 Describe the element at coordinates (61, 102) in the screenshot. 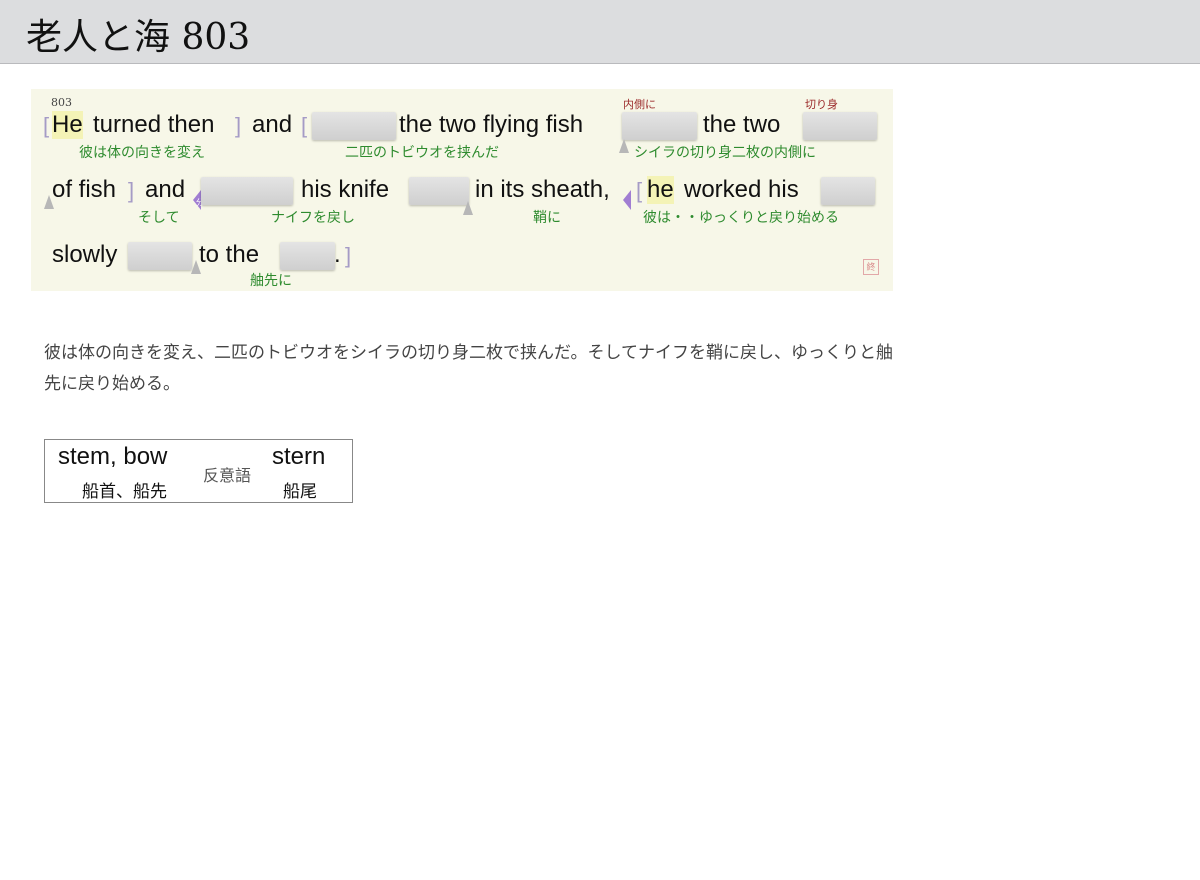

I see `sentence-number: 803` at that location.